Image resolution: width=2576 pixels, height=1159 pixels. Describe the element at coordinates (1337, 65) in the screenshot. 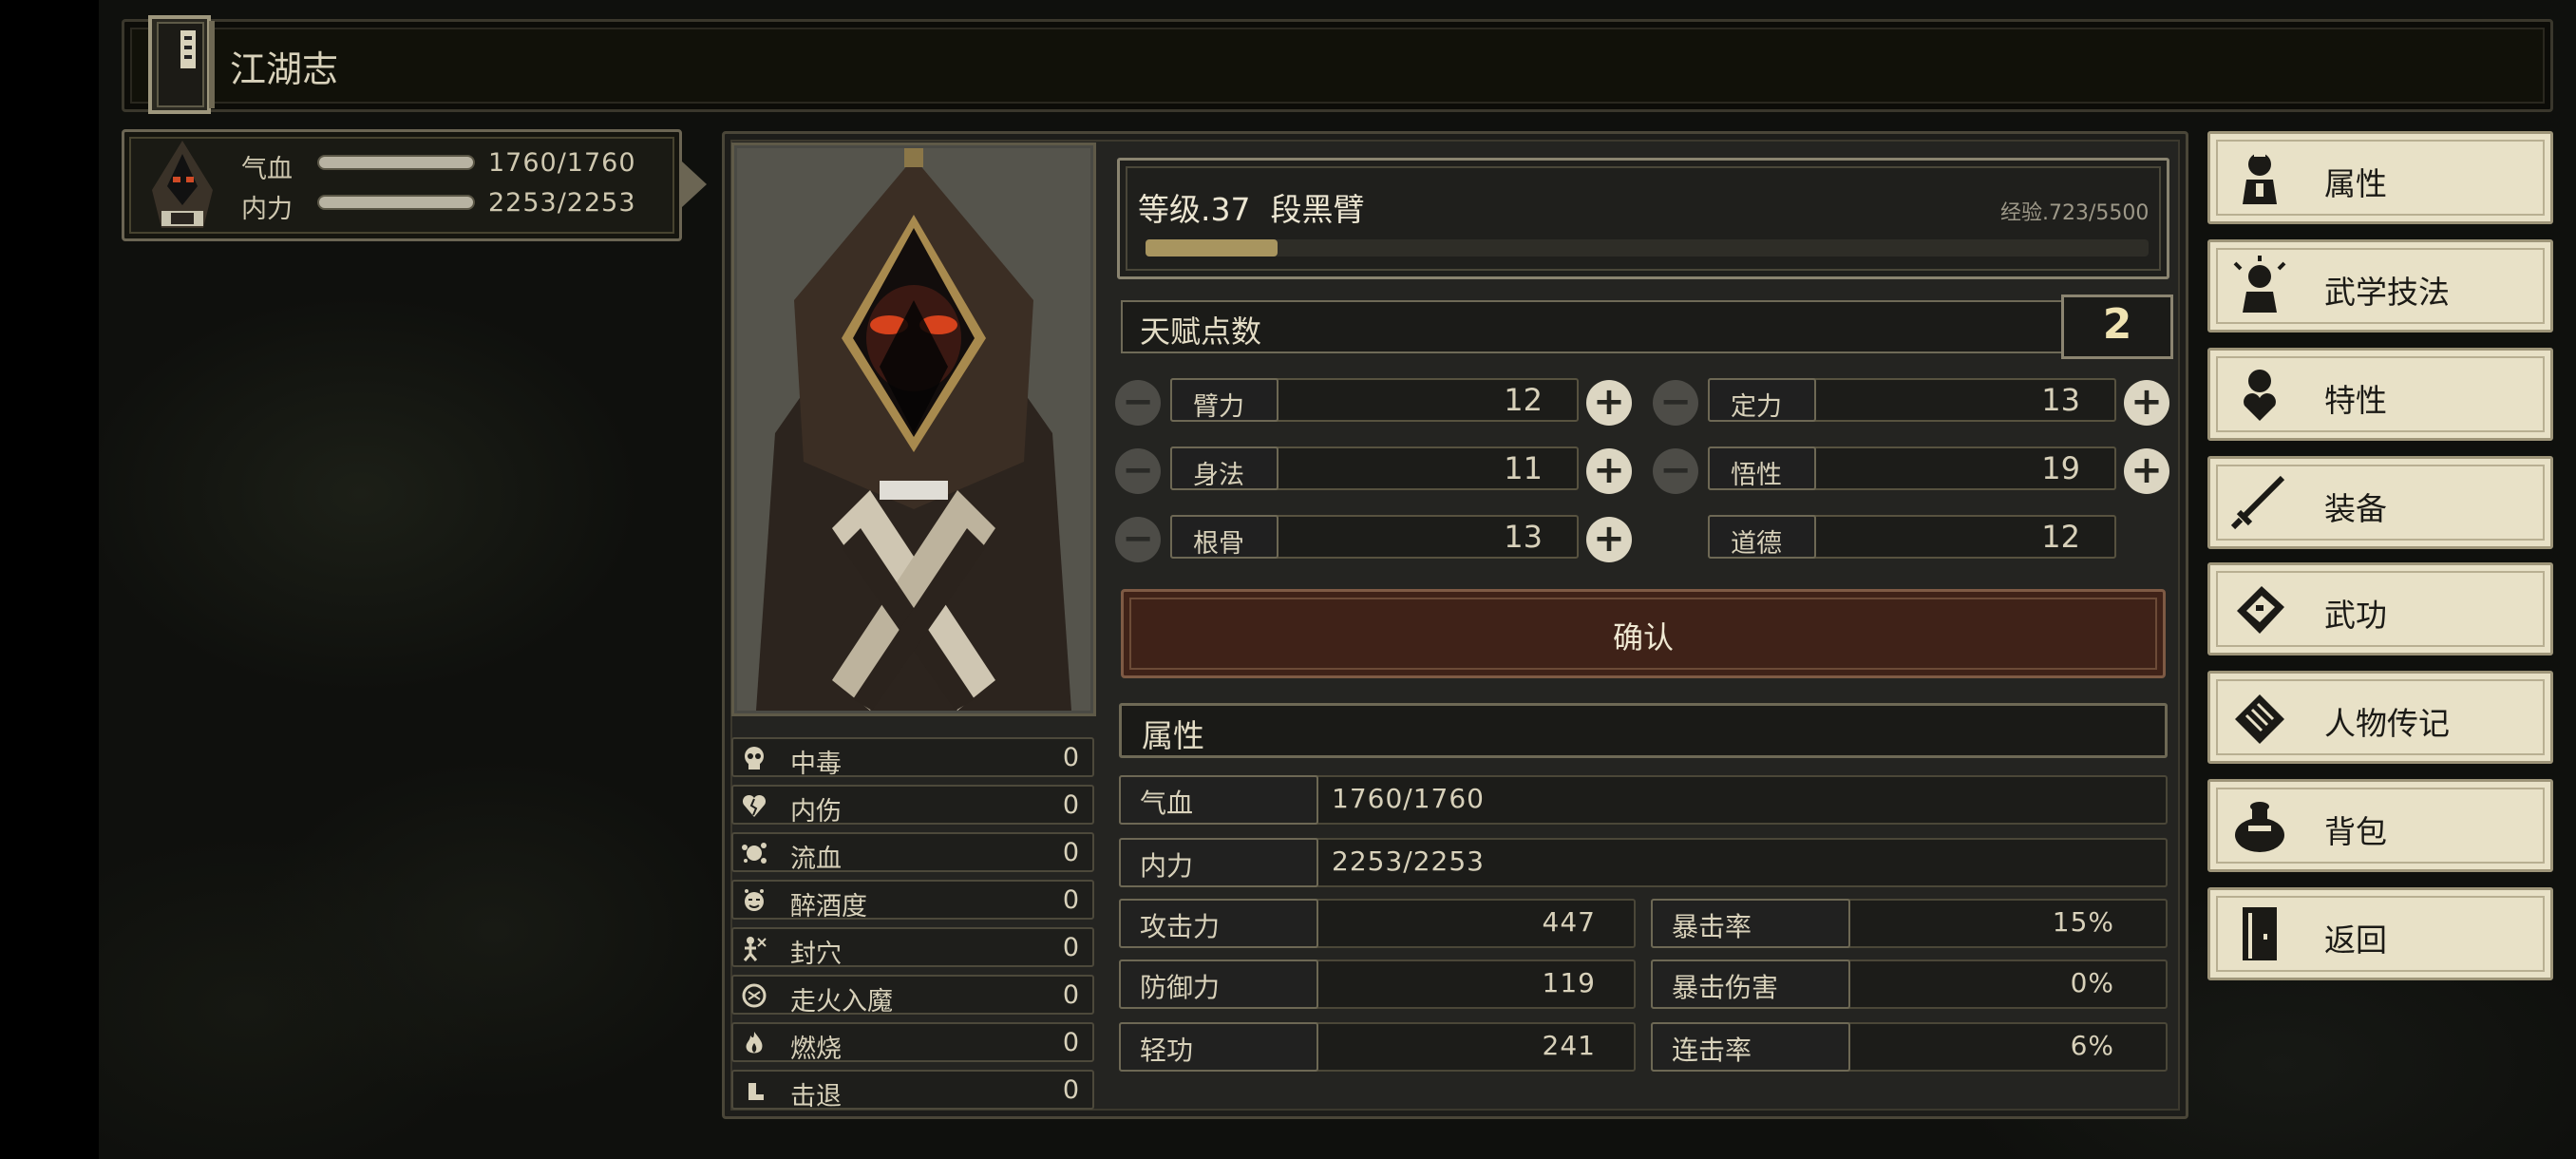

I see `title-bar` at that location.